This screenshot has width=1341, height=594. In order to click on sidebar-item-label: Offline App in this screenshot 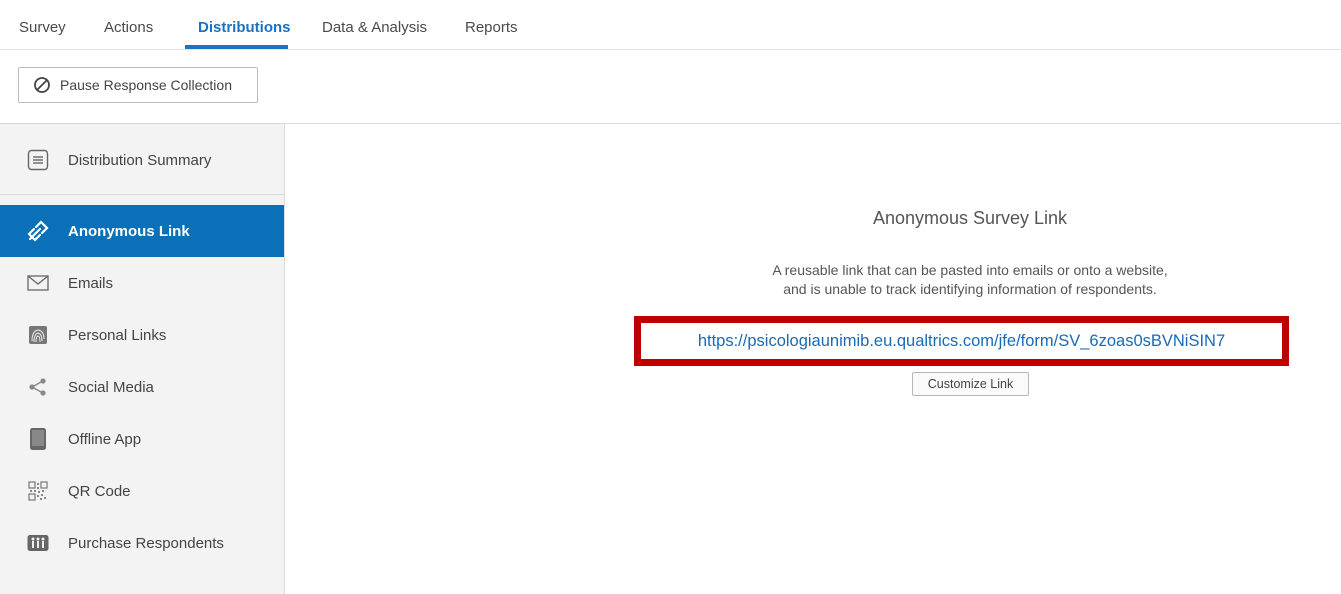, I will do `click(105, 439)`.